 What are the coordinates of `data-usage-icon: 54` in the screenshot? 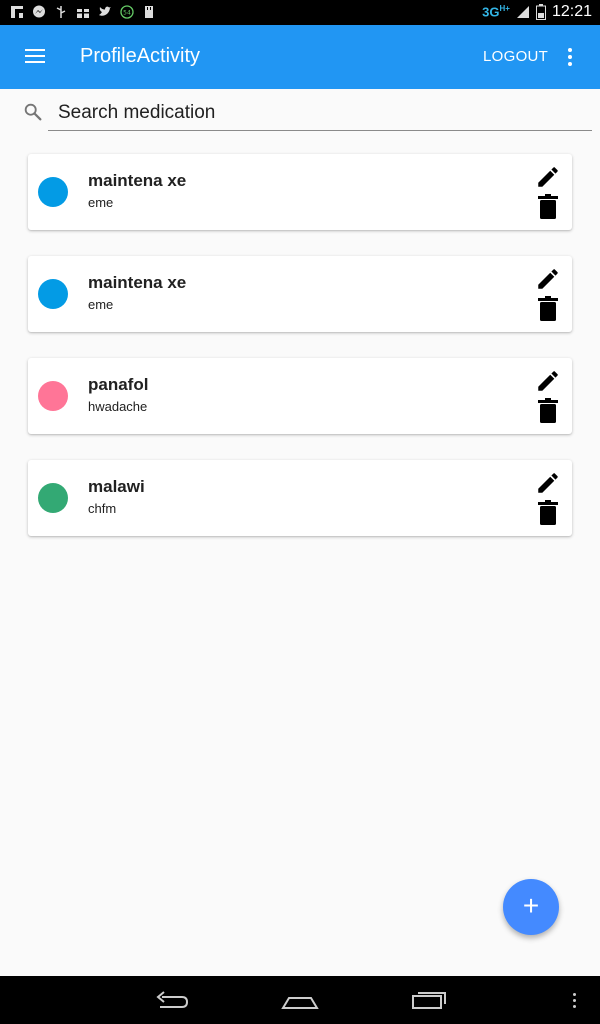 It's located at (127, 12).